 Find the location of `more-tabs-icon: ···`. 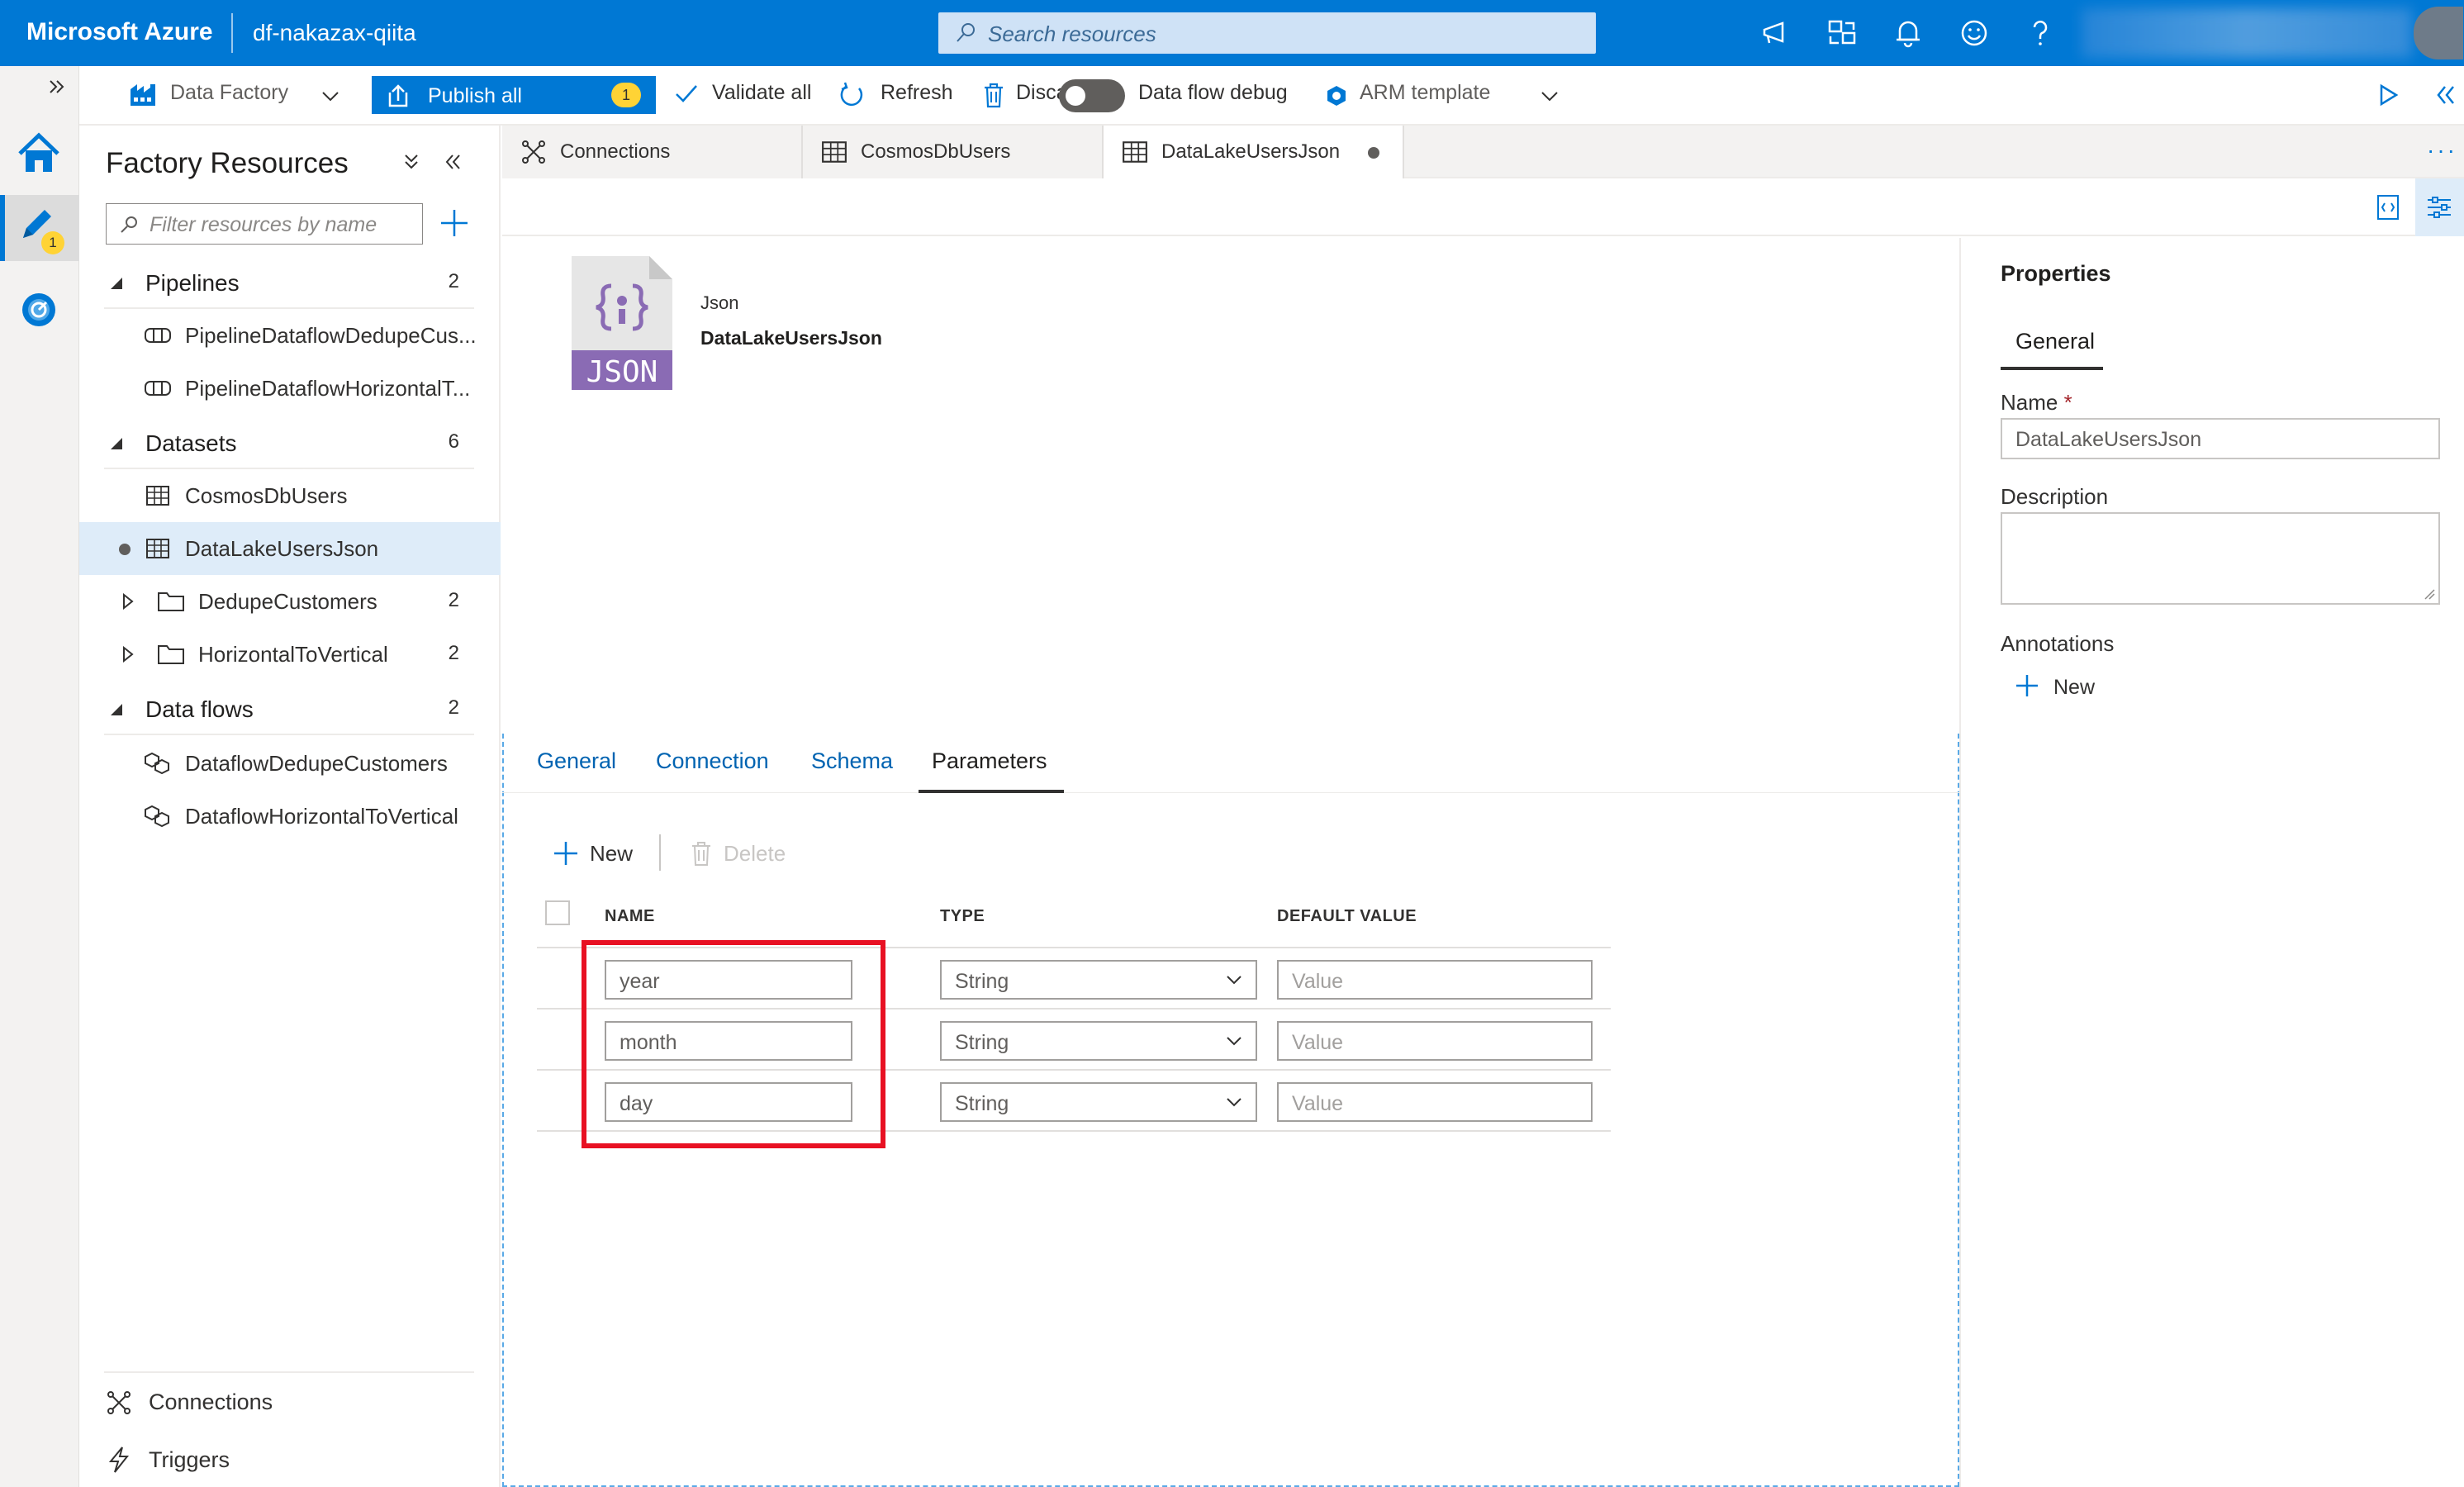

more-tabs-icon: ··· is located at coordinates (2442, 150).